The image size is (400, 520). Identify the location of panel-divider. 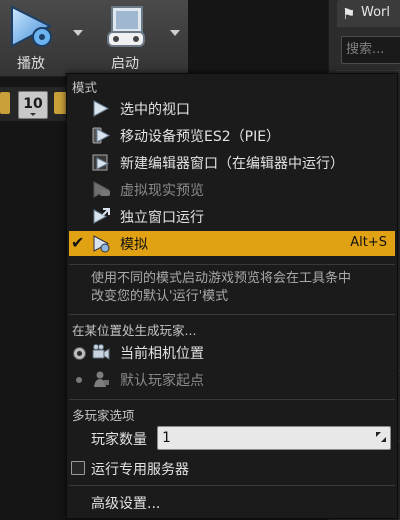
(368, 70).